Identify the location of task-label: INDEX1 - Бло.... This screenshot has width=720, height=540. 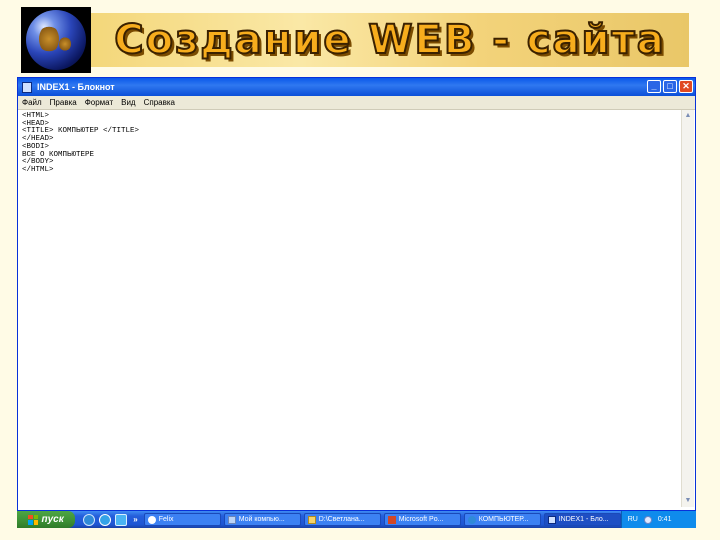
(583, 519).